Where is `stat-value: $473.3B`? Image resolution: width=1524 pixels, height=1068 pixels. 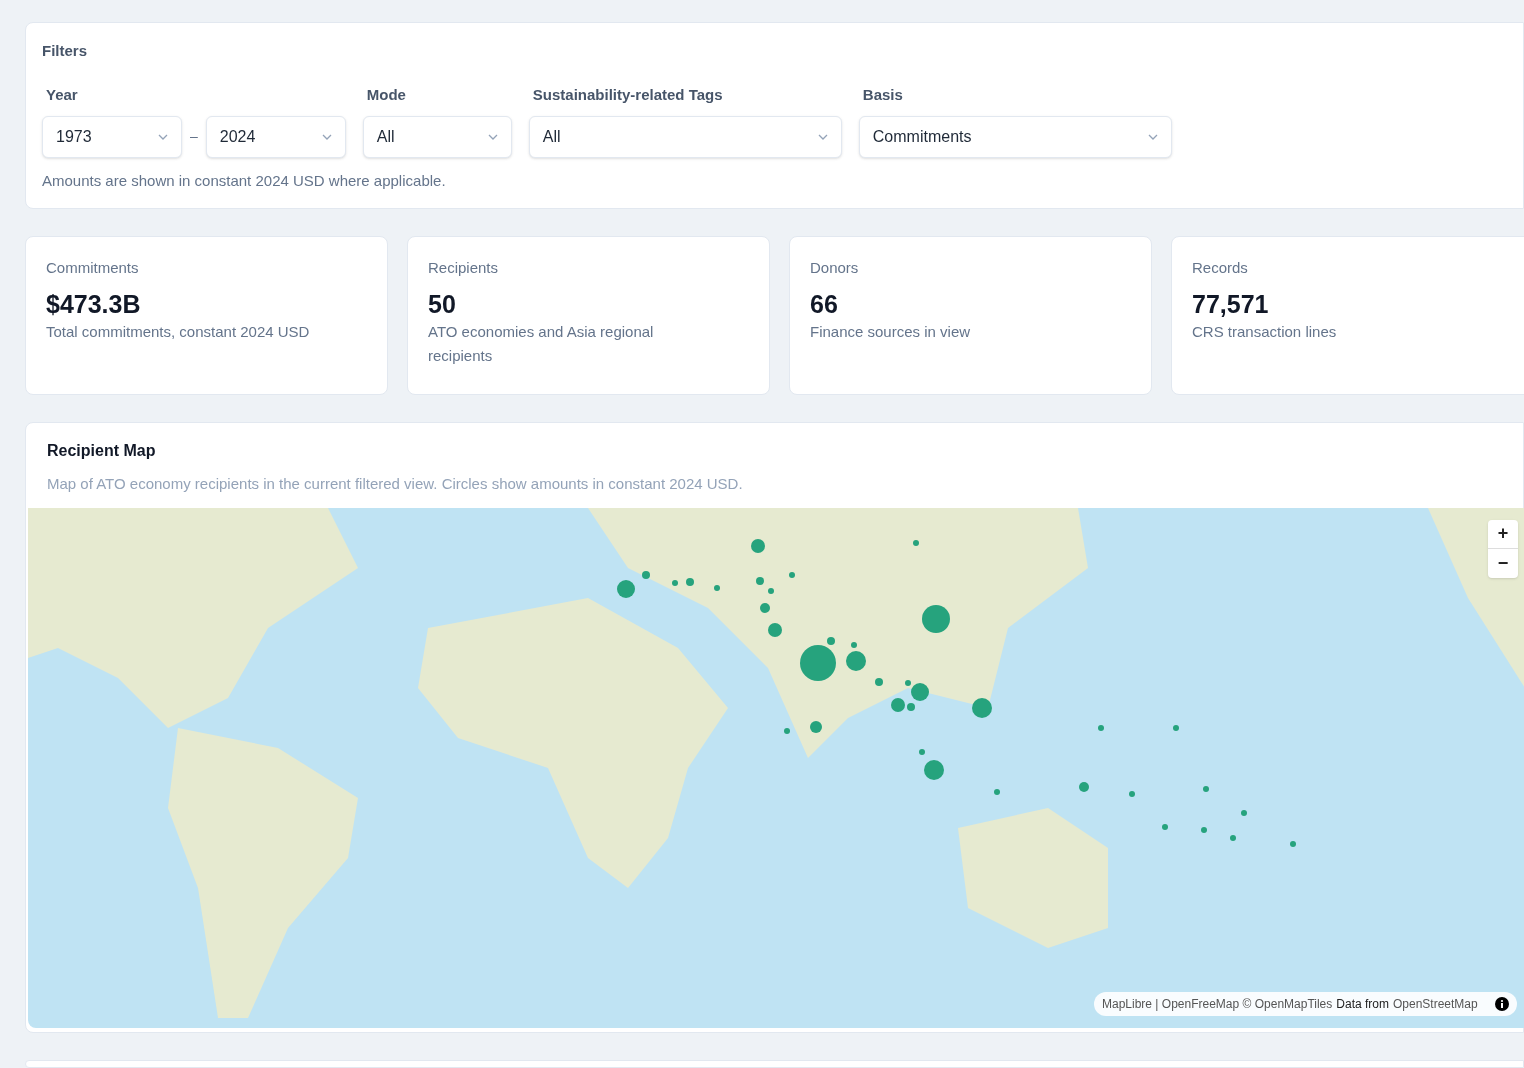 stat-value: $473.3B is located at coordinates (93, 304).